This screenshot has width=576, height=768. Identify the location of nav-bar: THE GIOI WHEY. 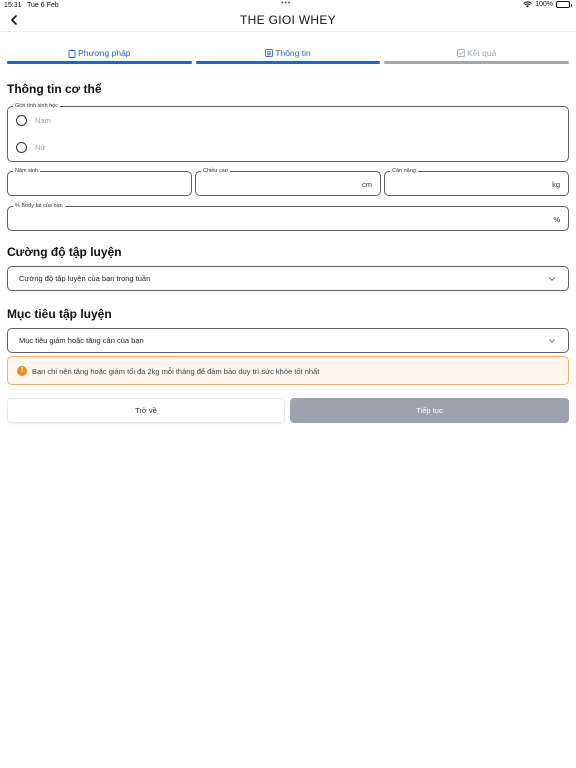
(288, 21).